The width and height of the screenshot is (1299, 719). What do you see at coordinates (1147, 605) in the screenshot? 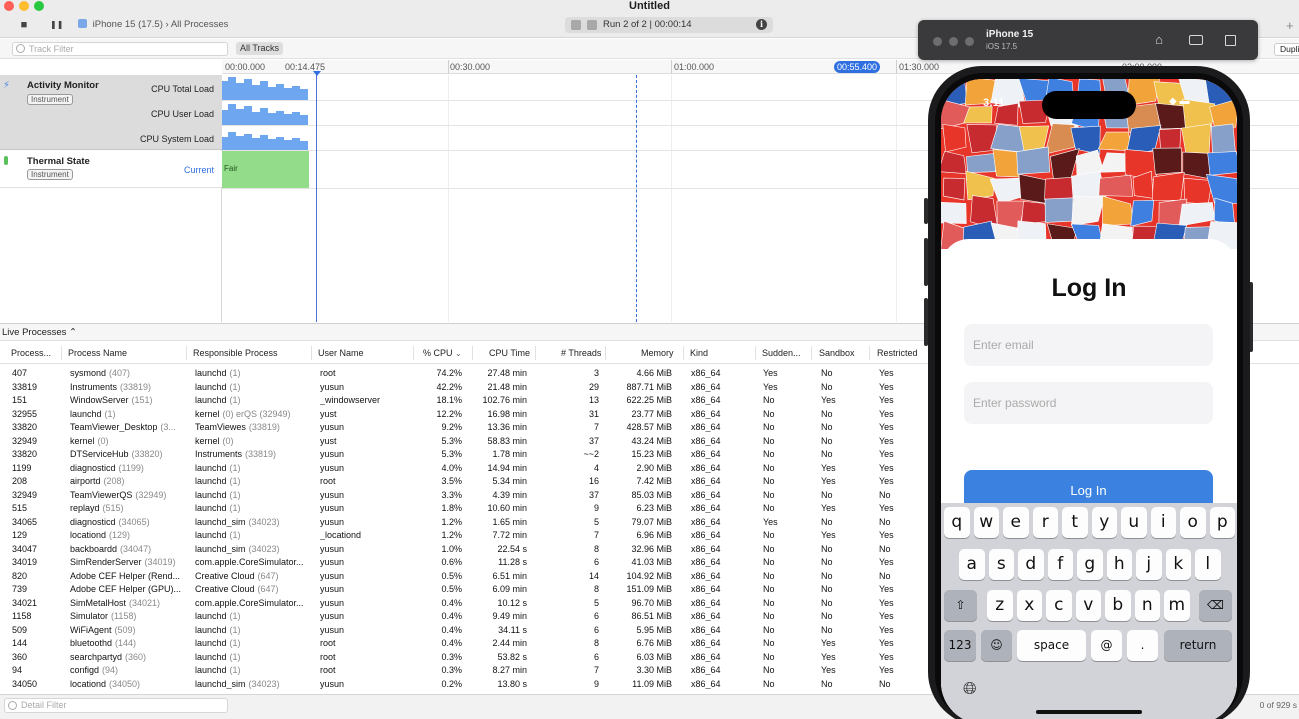
I see `key-n: n` at bounding box center [1147, 605].